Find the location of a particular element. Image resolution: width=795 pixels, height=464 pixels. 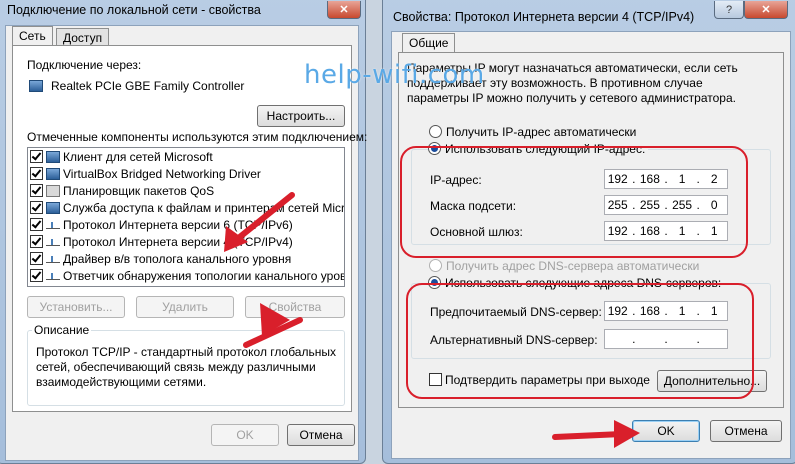

adapter-field: Realtek PCIe GBE Family Controller is located at coordinates (185, 86).